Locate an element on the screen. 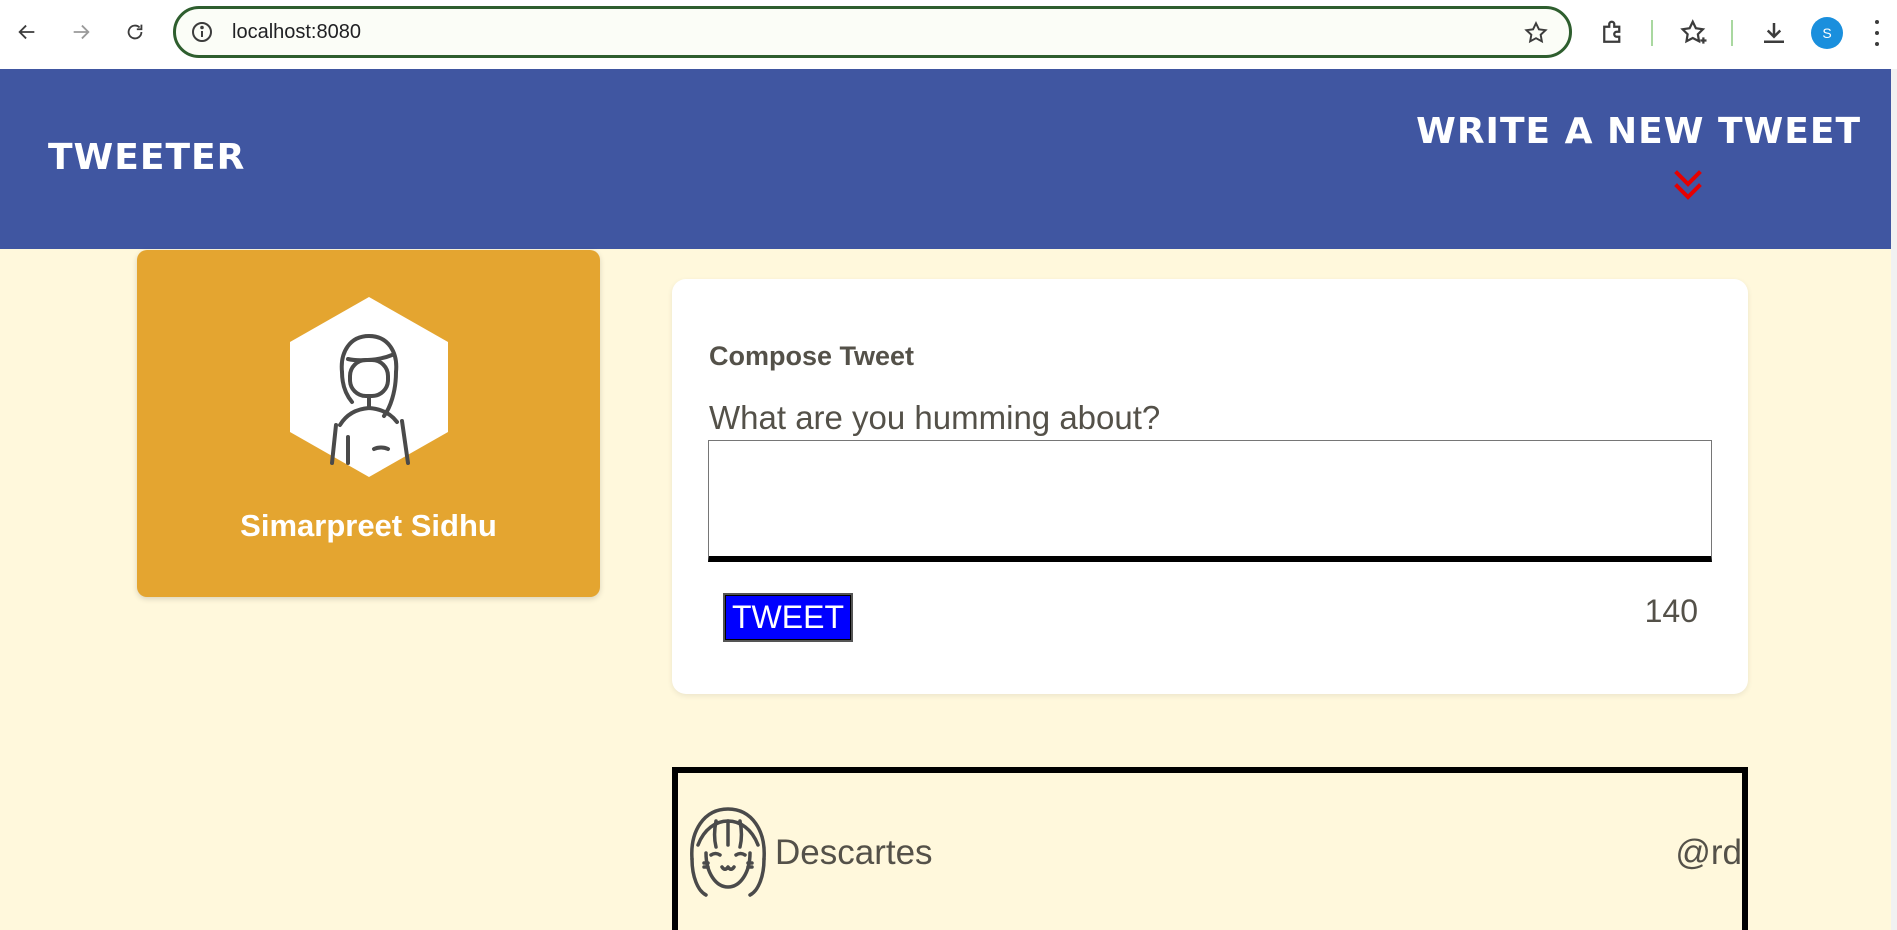 The image size is (1897, 930). write-new-tweet-link: WRITE A NEW TWEET is located at coordinates (1638, 131).